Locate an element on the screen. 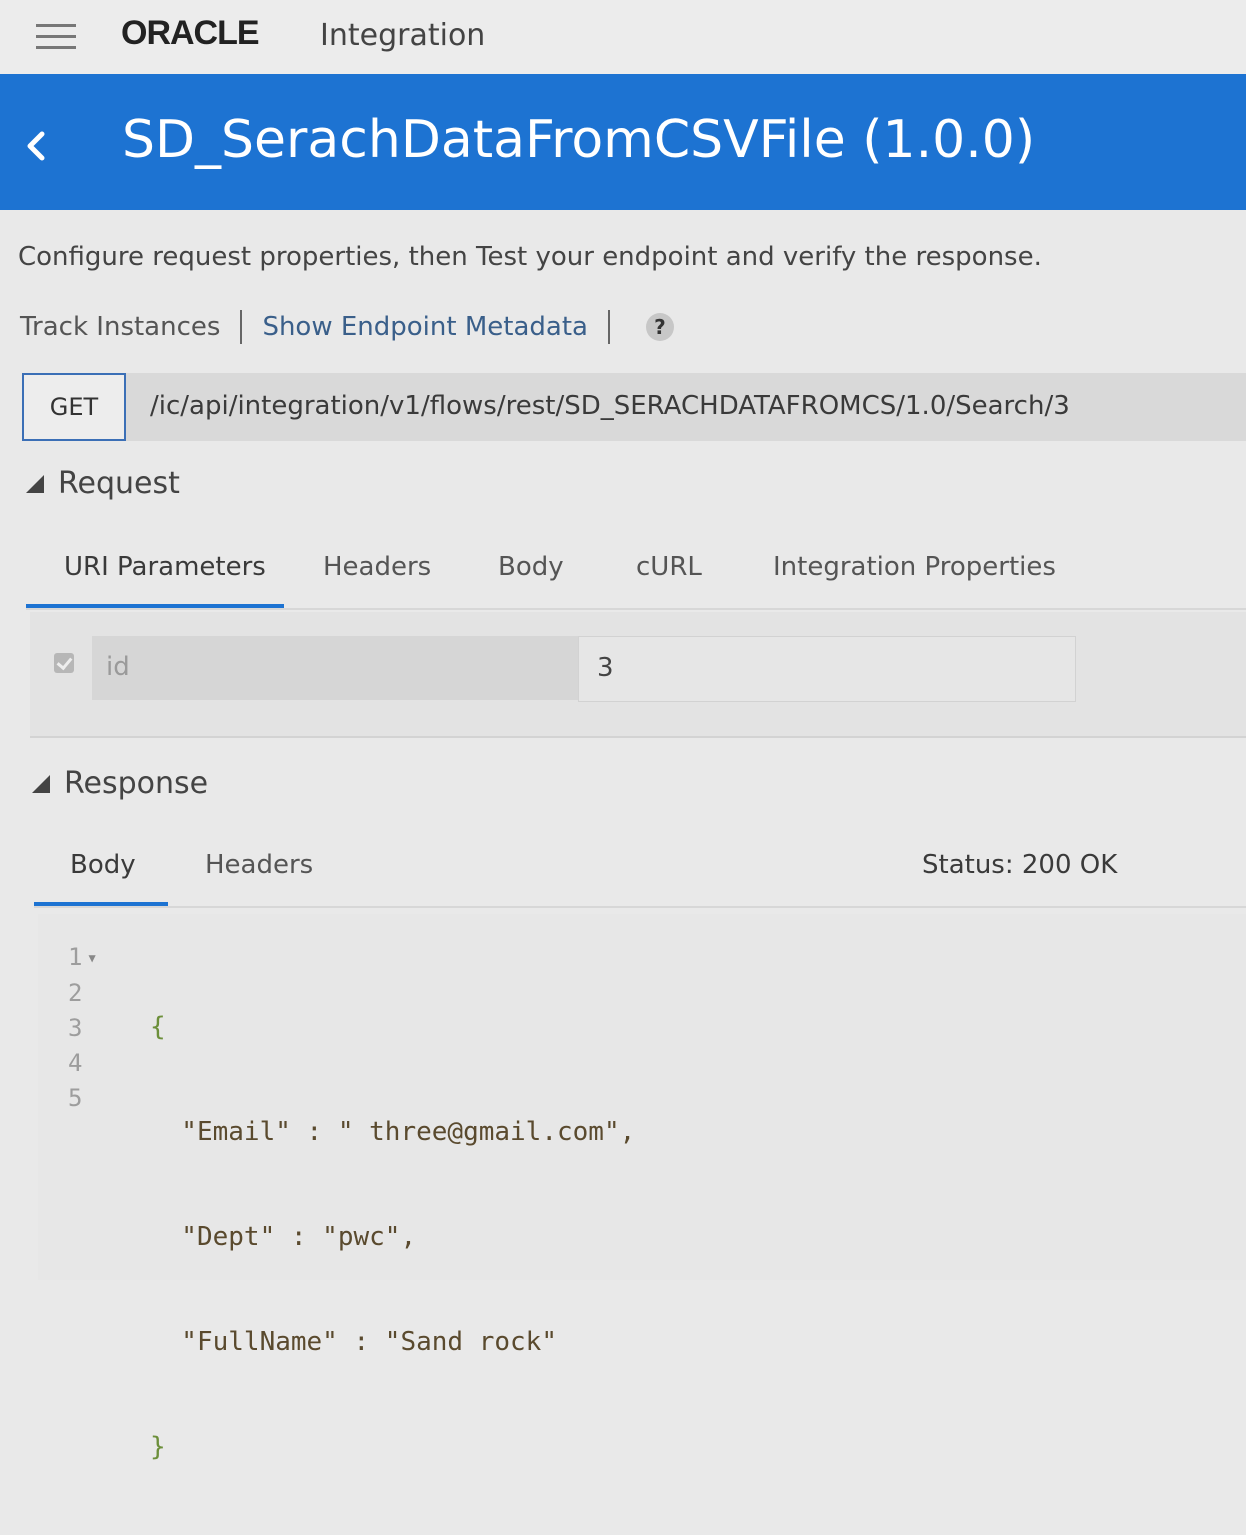  oracle-logo: ORACLE is located at coordinates (190, 33).